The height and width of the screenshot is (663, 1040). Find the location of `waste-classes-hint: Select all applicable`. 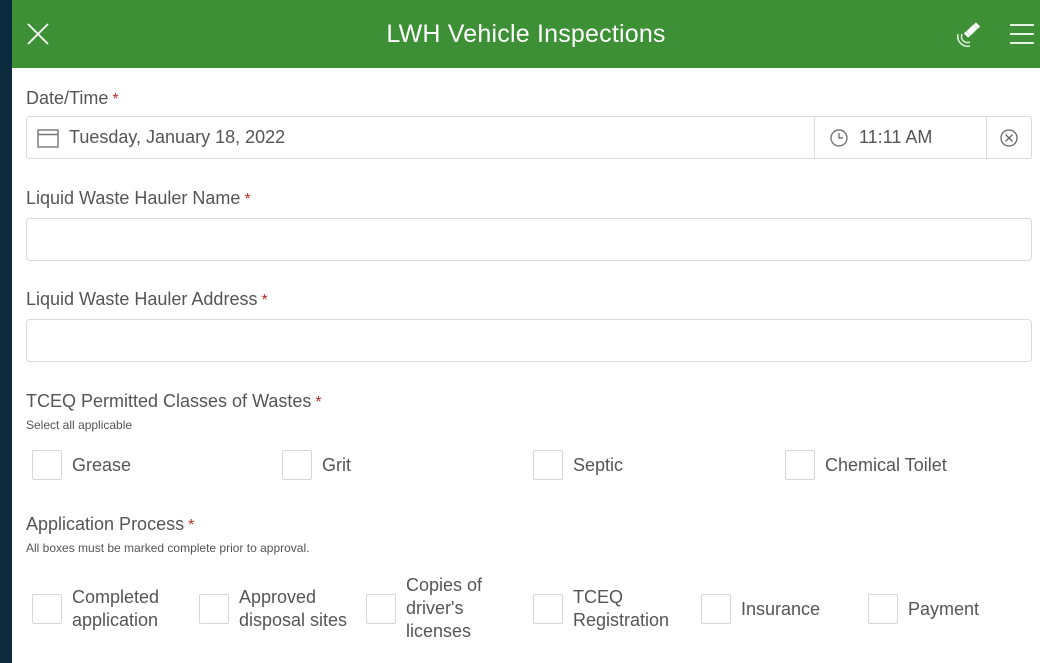

waste-classes-hint: Select all applicable is located at coordinates (79, 425).